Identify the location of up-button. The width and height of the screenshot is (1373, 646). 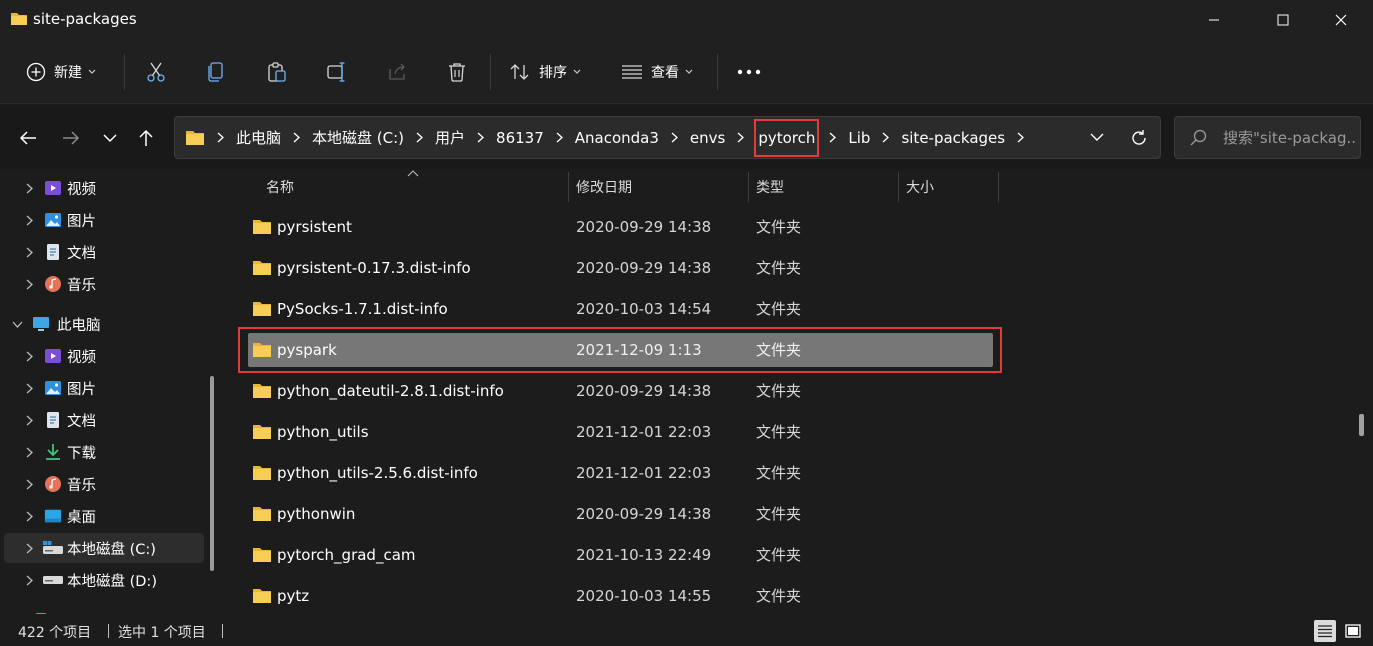
(146, 138).